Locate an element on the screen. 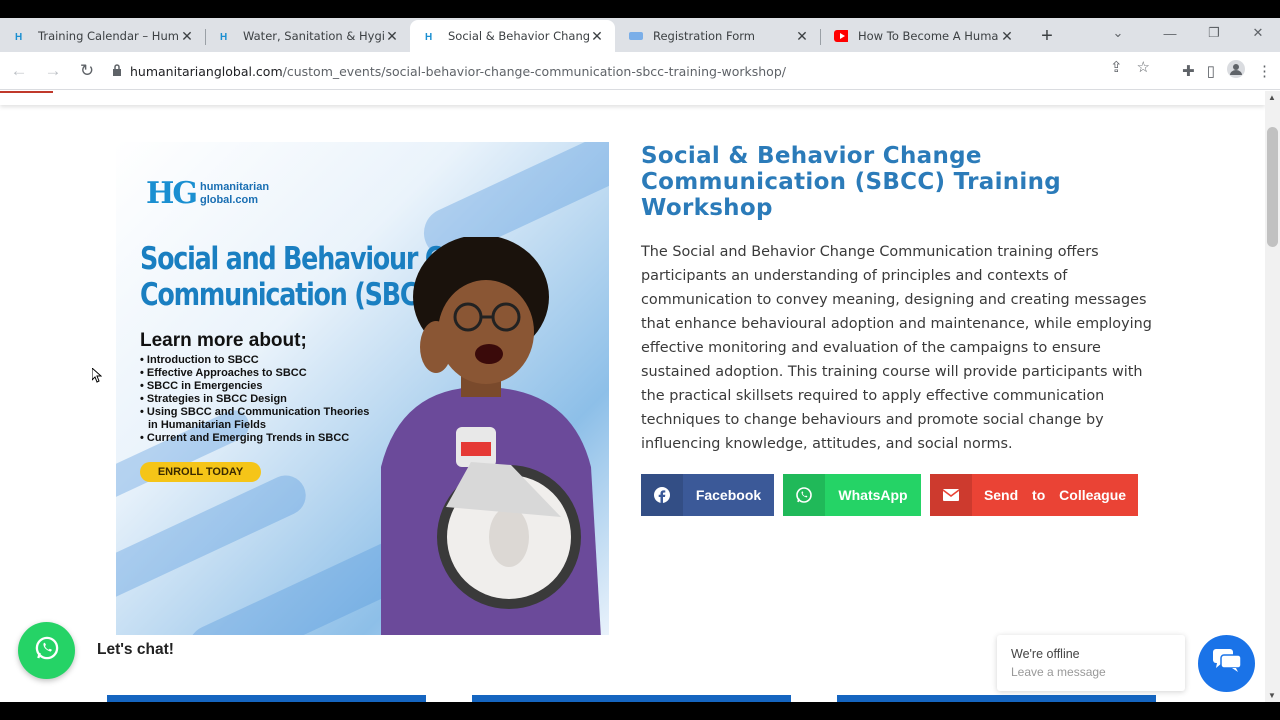 The width and height of the screenshot is (1280, 720). tab-title: Water, Sanitation & Hygiene is located at coordinates (313, 36).